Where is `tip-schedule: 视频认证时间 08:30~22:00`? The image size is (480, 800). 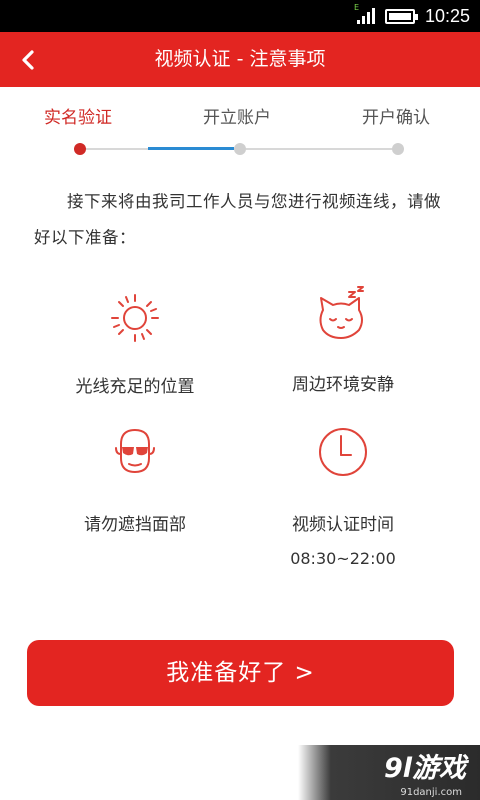 tip-schedule: 视频认证时间 08:30~22:00 is located at coordinates (343, 496).